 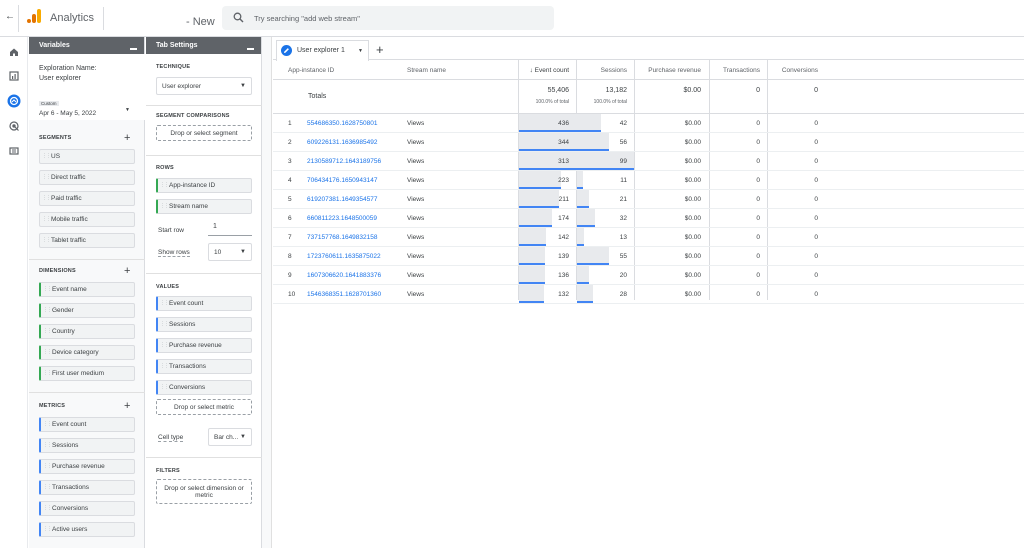 I want to click on search-input: Try searching "add web stream", so click(x=307, y=18).